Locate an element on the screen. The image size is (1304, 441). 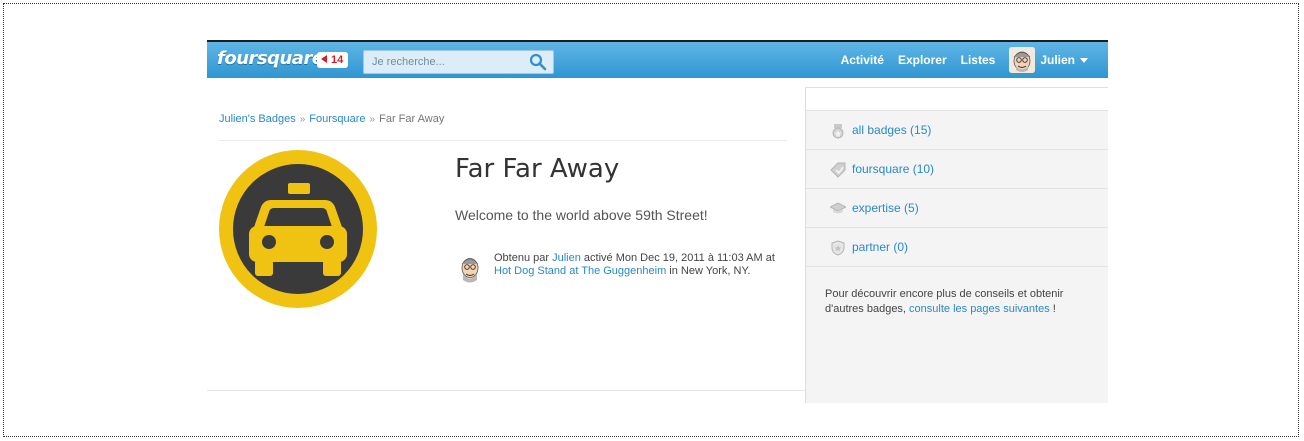
partner-shield-icon is located at coordinates (838, 248).